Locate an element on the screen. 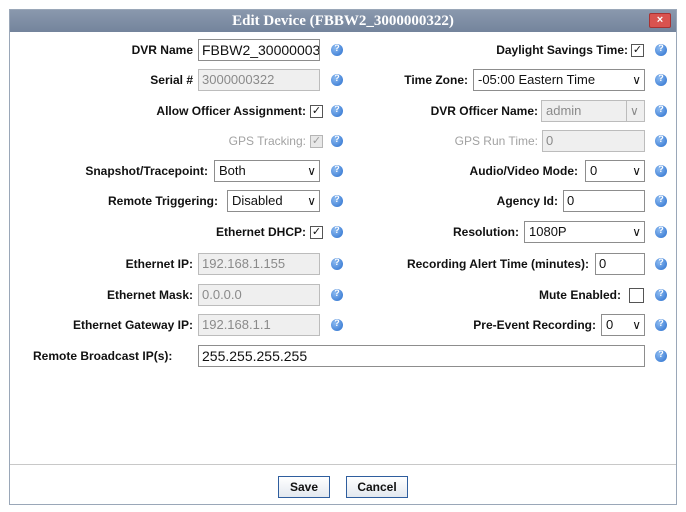 This screenshot has width=686, height=512. resolution-label: Resolution: is located at coordinates (486, 232).